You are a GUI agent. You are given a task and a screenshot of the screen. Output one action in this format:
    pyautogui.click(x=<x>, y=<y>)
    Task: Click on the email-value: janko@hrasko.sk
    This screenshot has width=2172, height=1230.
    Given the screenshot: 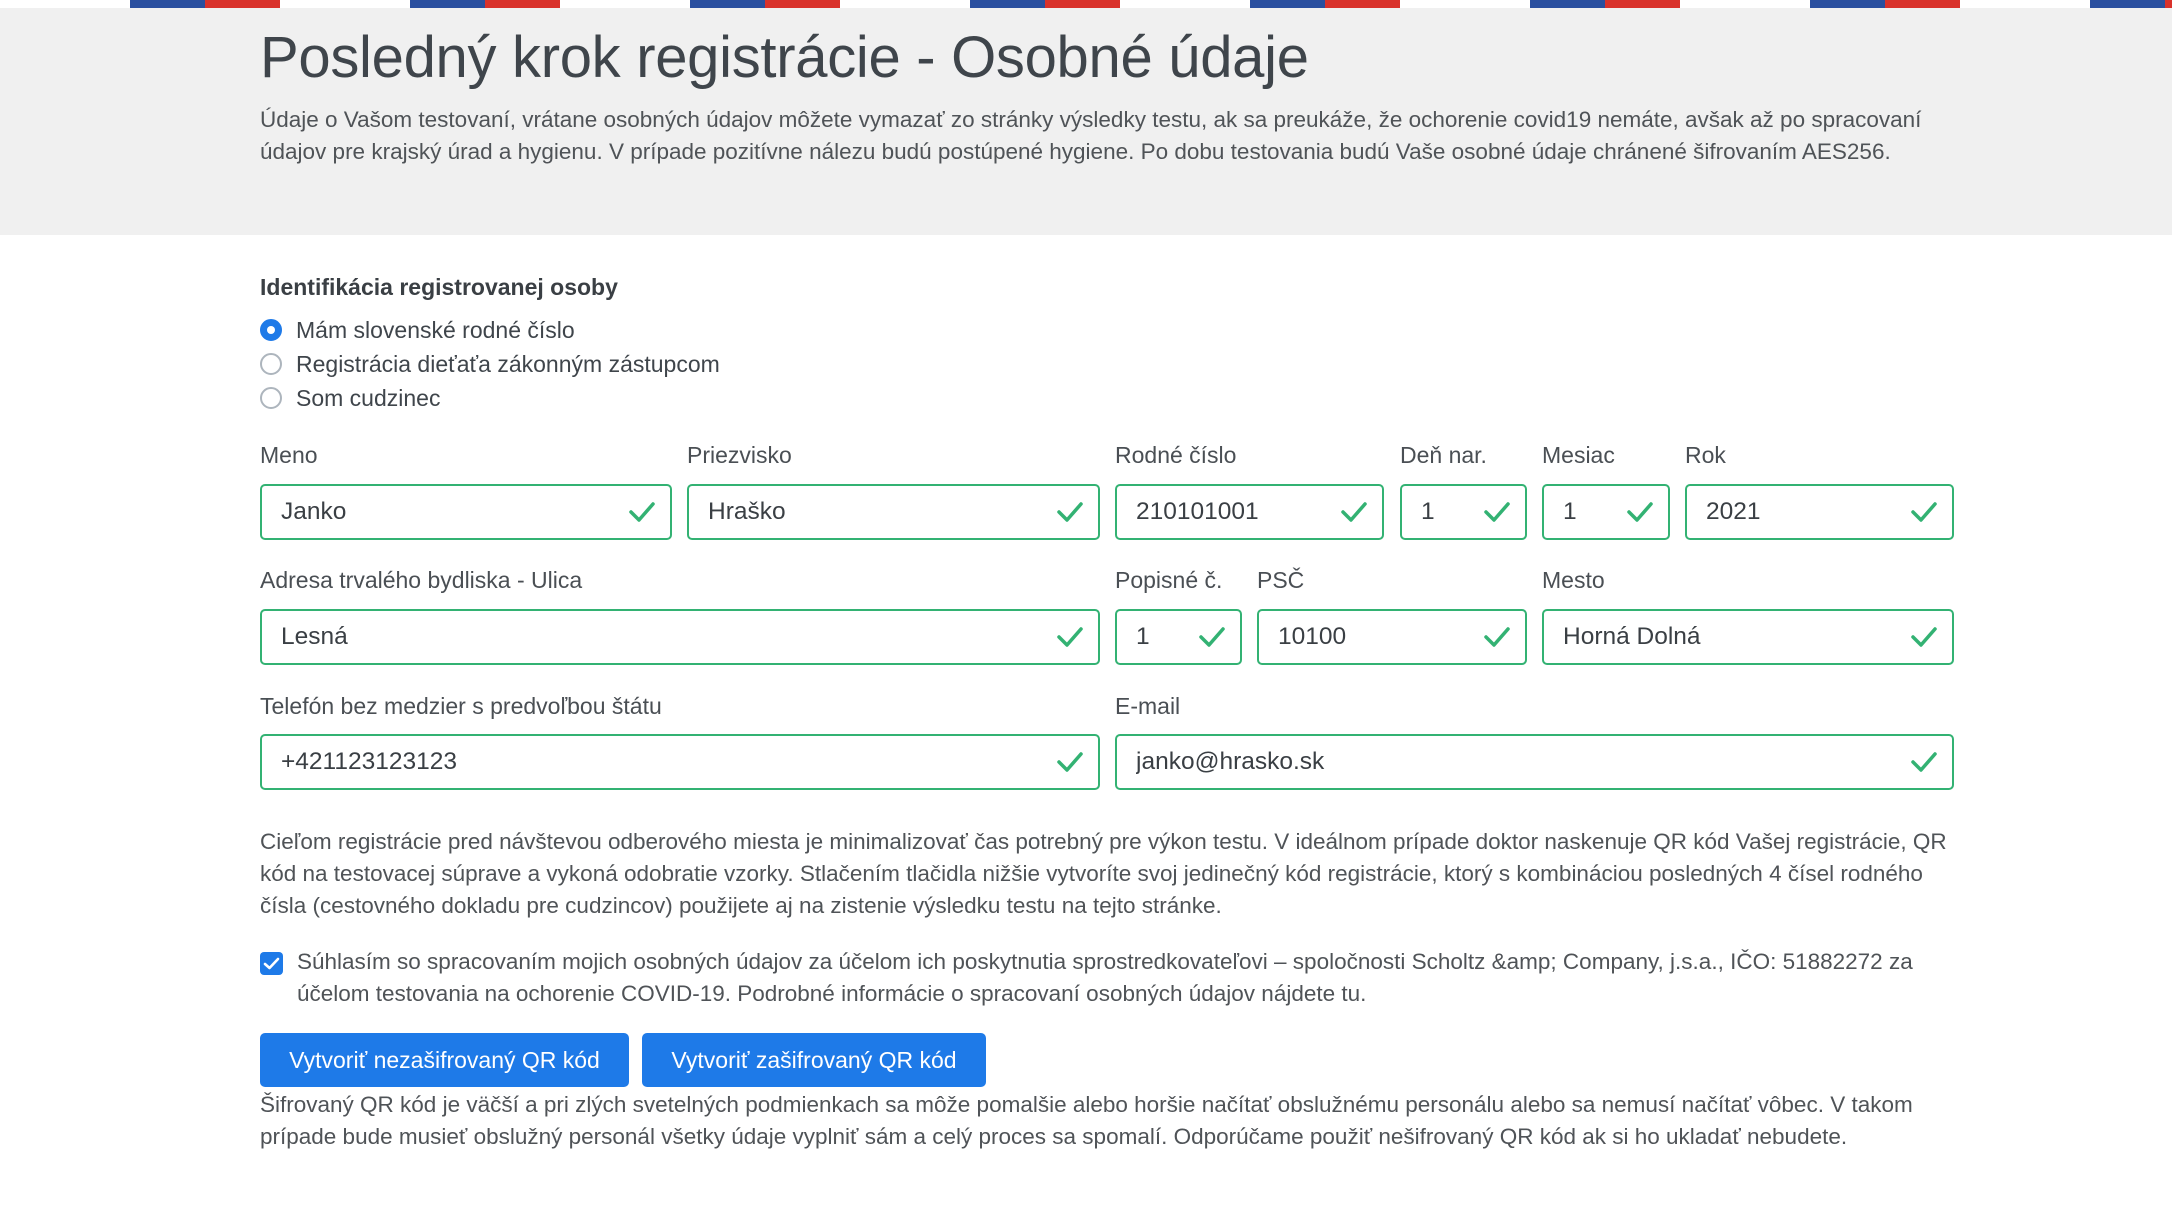 What is the action you would take?
    pyautogui.click(x=1230, y=761)
    